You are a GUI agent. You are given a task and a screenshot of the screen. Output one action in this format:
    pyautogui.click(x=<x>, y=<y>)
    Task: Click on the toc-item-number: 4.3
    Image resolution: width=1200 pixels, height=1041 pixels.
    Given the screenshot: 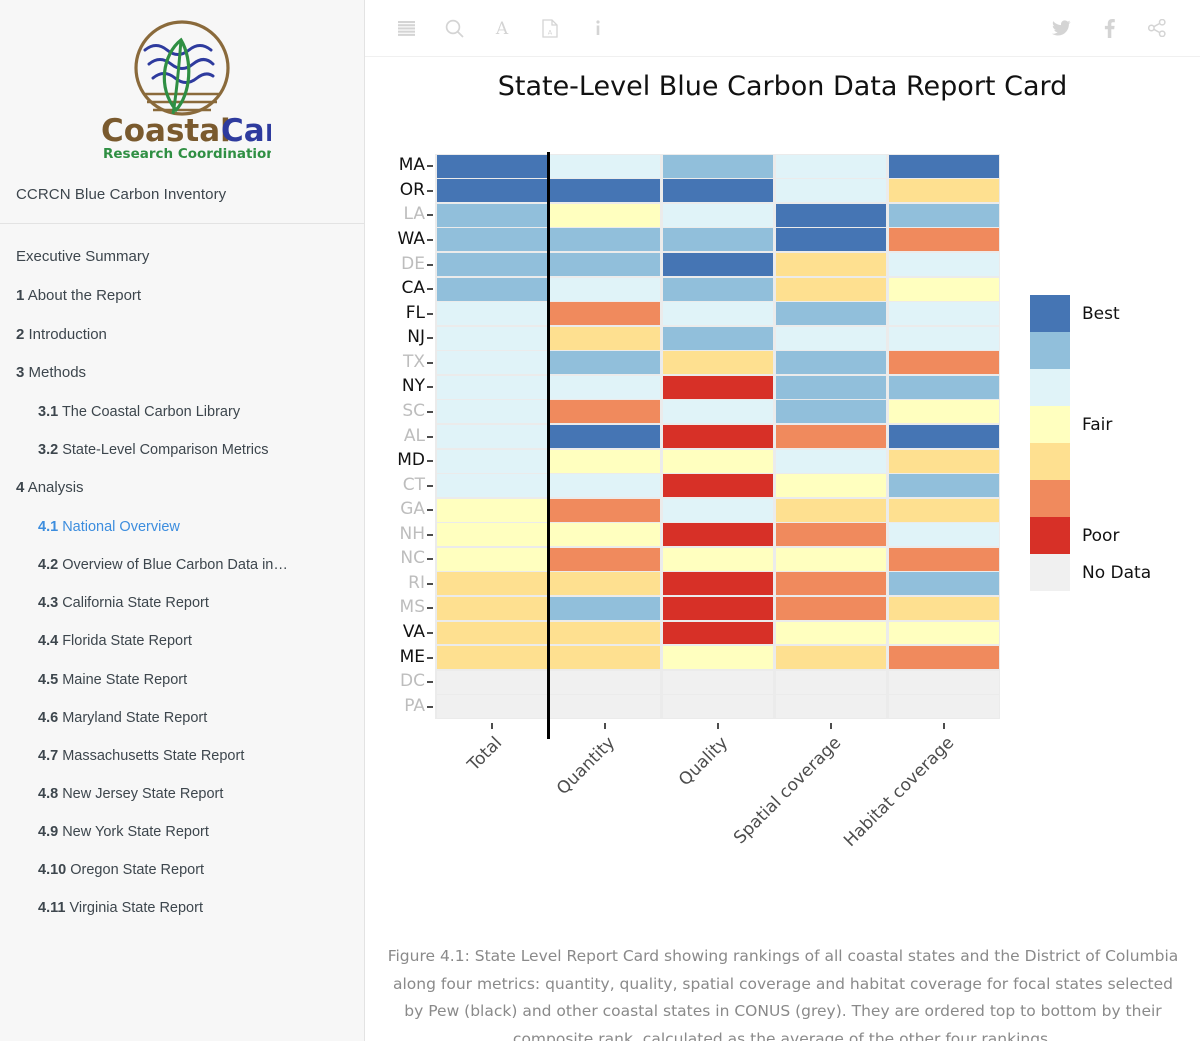 What is the action you would take?
    pyautogui.click(x=48, y=603)
    